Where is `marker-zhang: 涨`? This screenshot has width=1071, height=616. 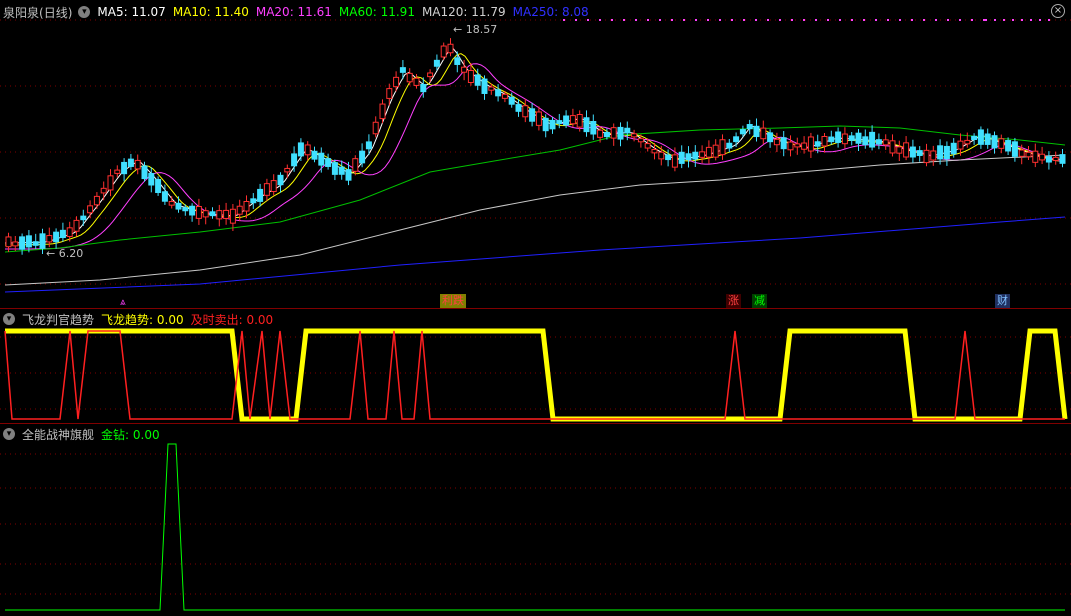
marker-zhang: 涨 is located at coordinates (733, 301).